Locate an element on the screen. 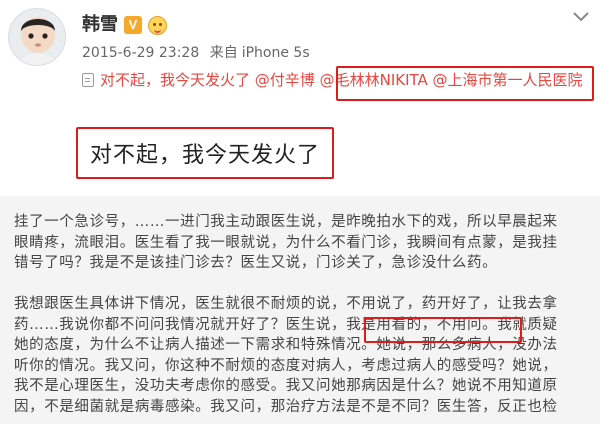 The width and height of the screenshot is (600, 424). body-line: 错号了吗？我是不是该挂门诊去？医生又说，门诊关了，急诊没什么药。 is located at coordinates (256, 263).